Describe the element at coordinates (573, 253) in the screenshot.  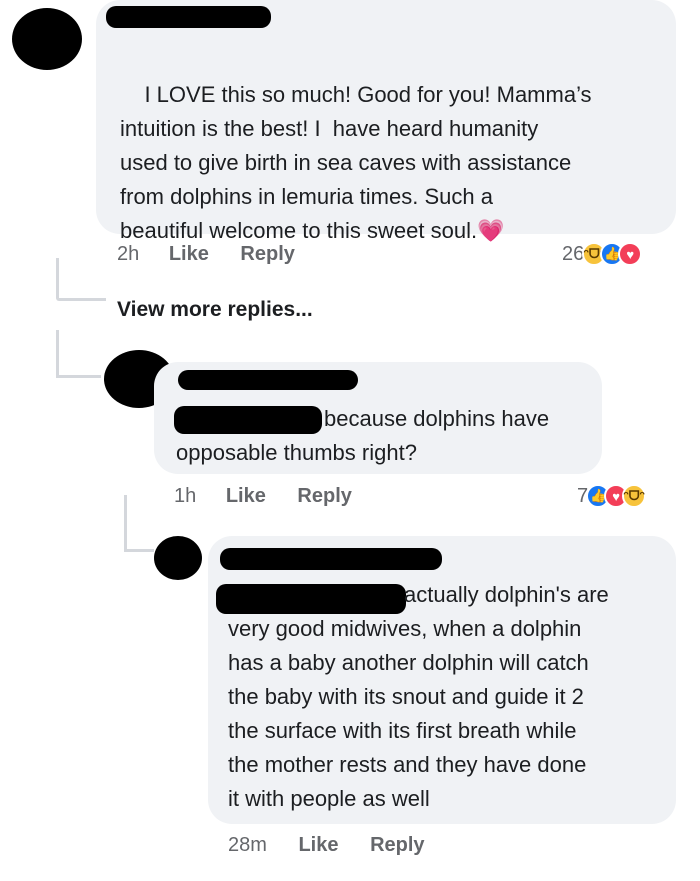
I see `reaction-count: 26` at that location.